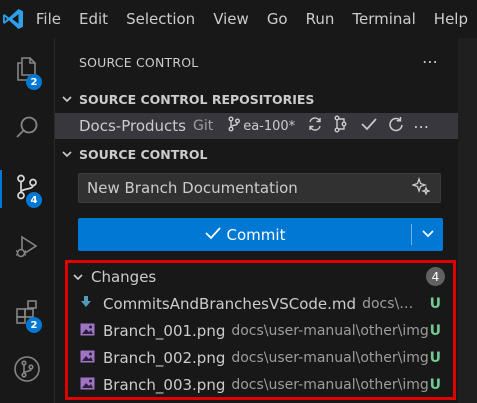 Image resolution: width=477 pixels, height=403 pixels. What do you see at coordinates (230, 303) in the screenshot?
I see `file-name: CommitsAndBranchesVSCode.md` at bounding box center [230, 303].